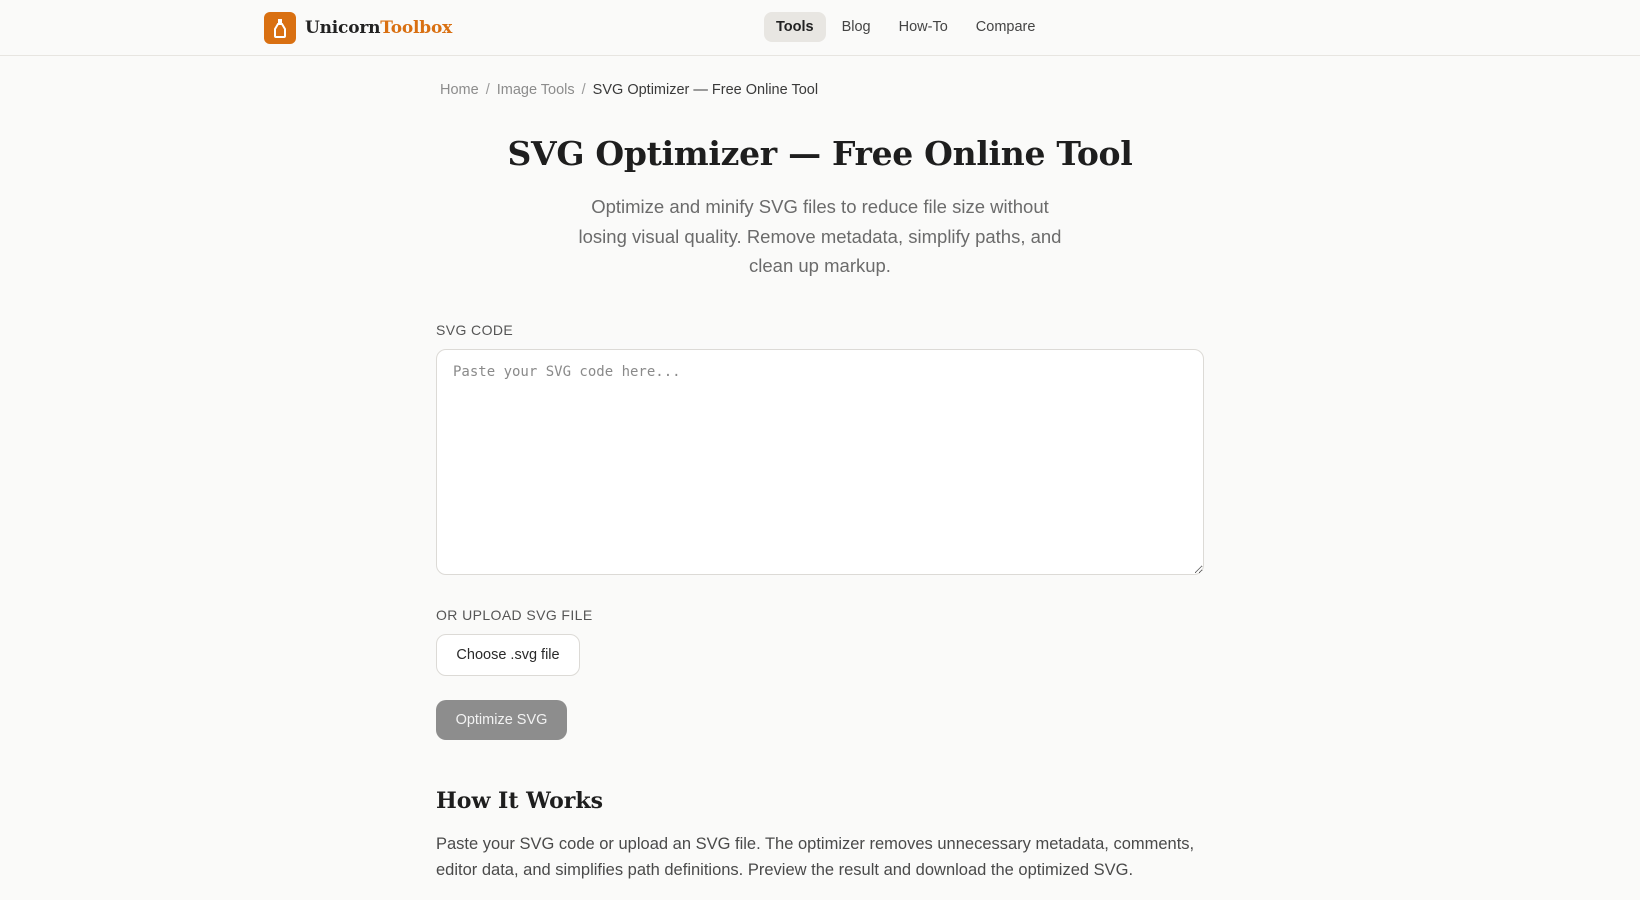 The image size is (1640, 900). Describe the element at coordinates (705, 90) in the screenshot. I see `breadcrumb-current: SVG Optimizer — Free Online Tool` at that location.